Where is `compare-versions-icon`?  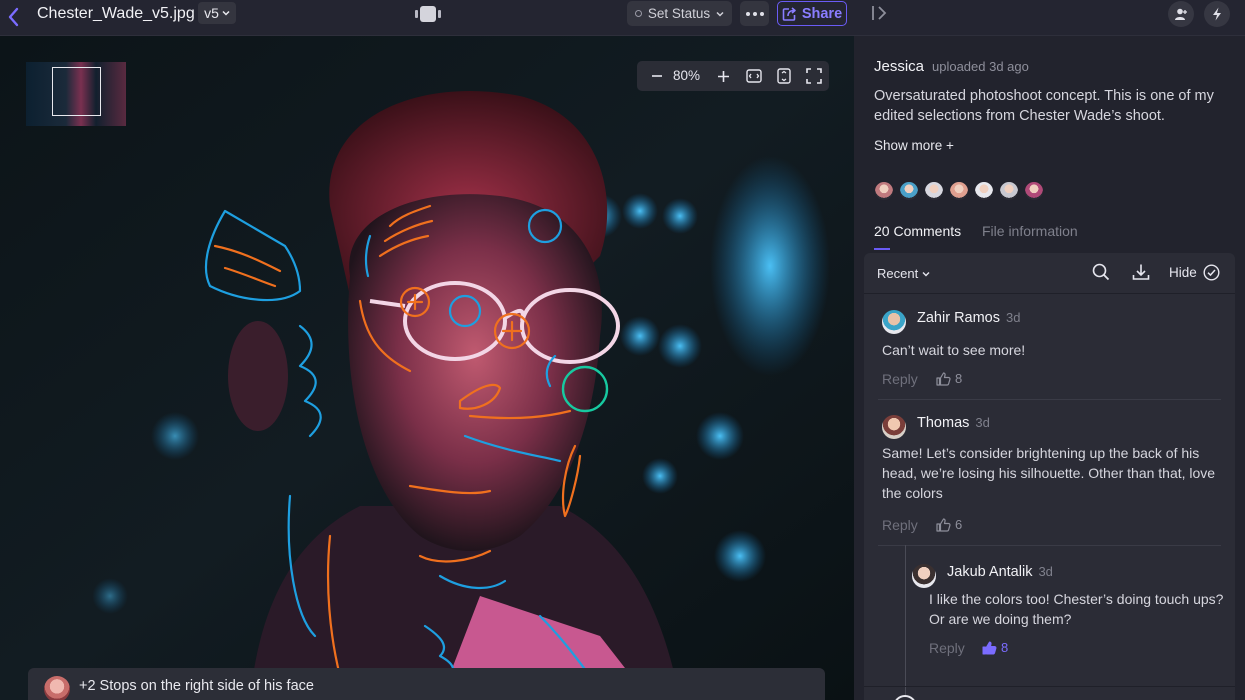 compare-versions-icon is located at coordinates (428, 14).